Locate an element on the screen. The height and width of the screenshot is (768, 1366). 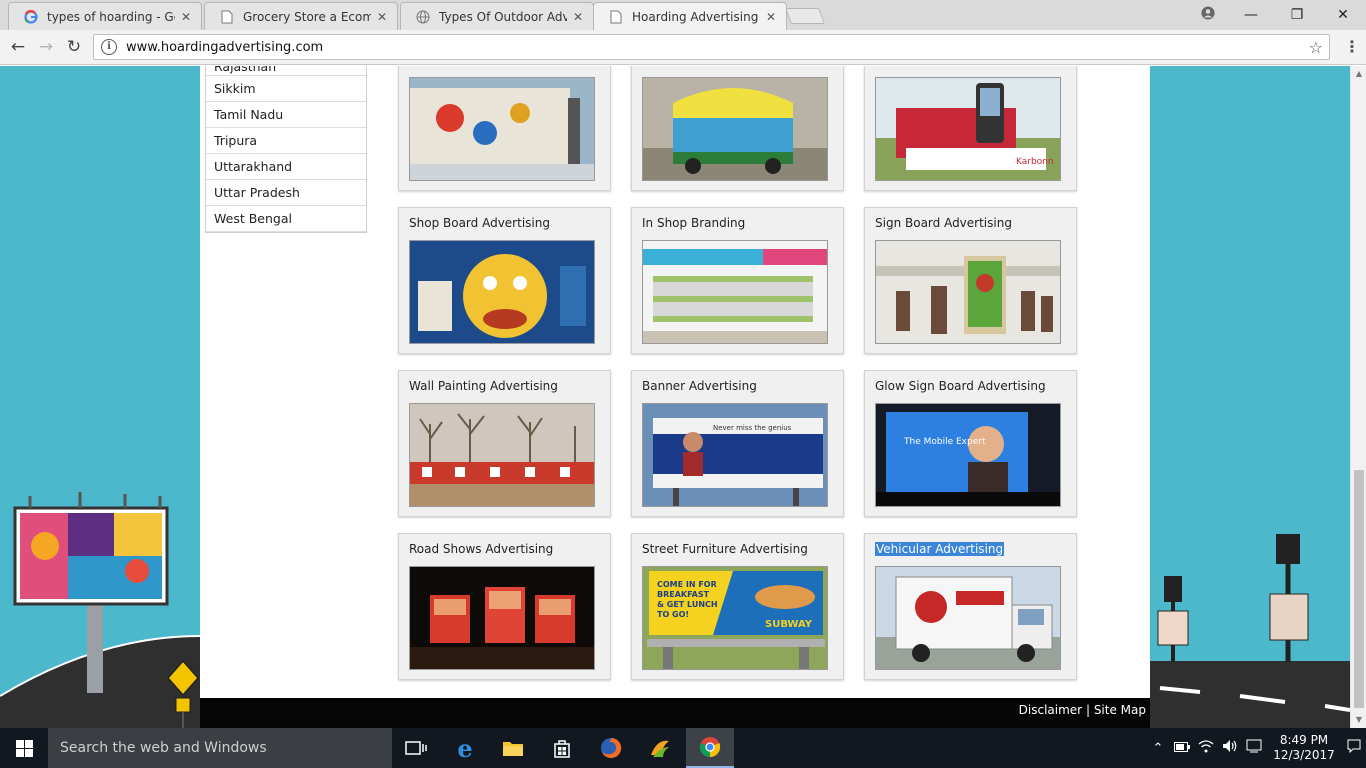
card-caption-selected: Vehicular Advertising is located at coordinates (940, 549).